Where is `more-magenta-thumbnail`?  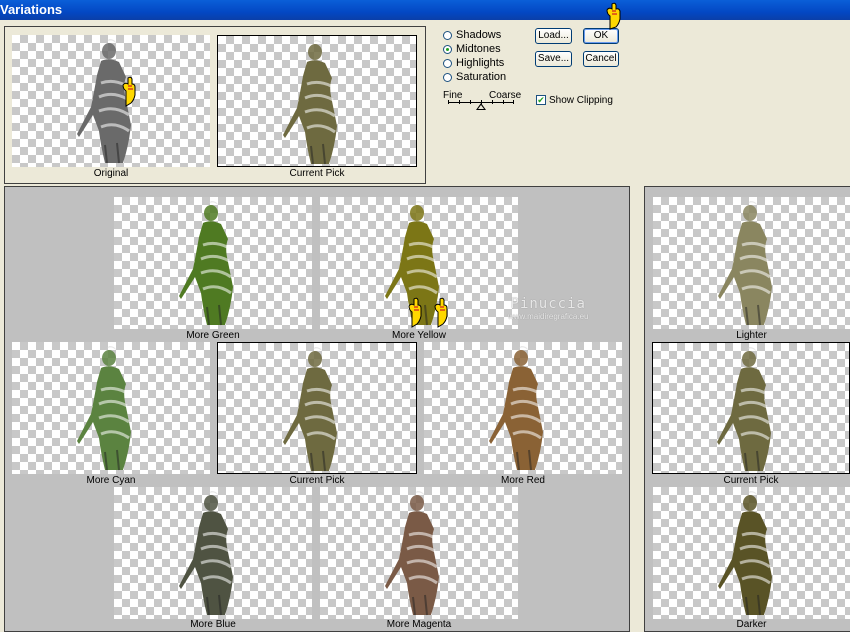 more-magenta-thumbnail is located at coordinates (419, 553).